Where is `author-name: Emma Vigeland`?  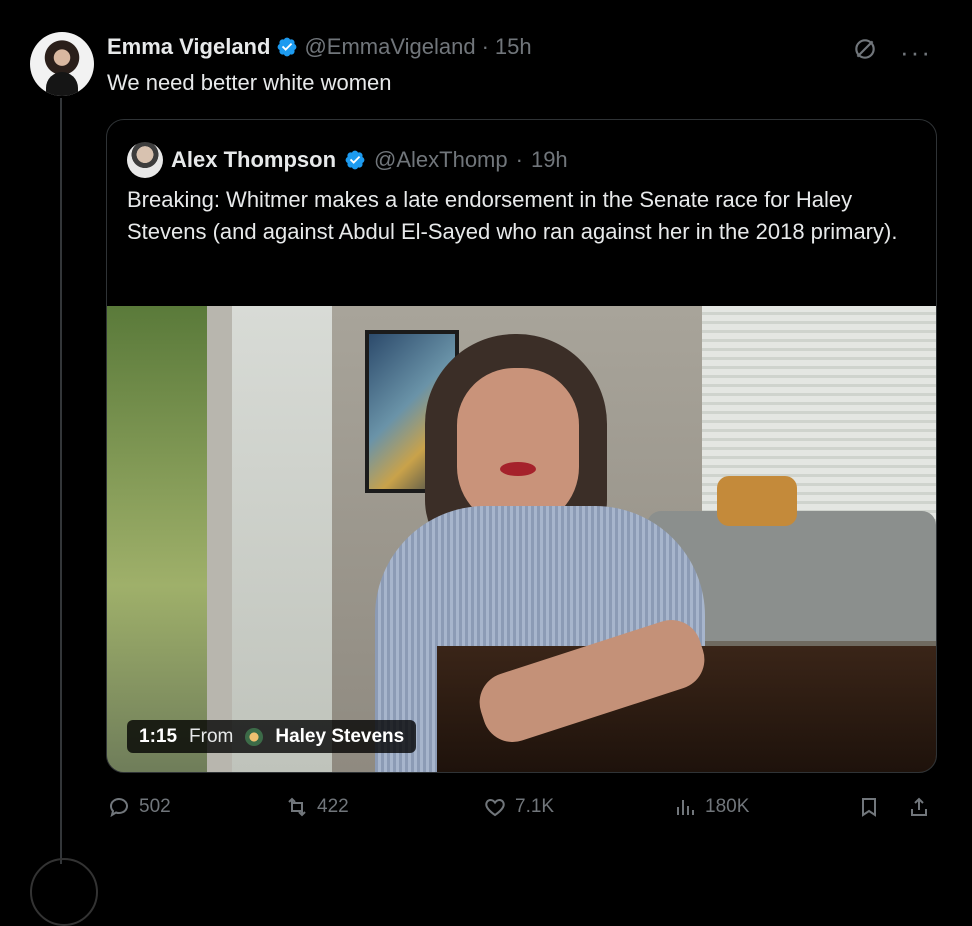
author-name: Emma Vigeland is located at coordinates (188, 47).